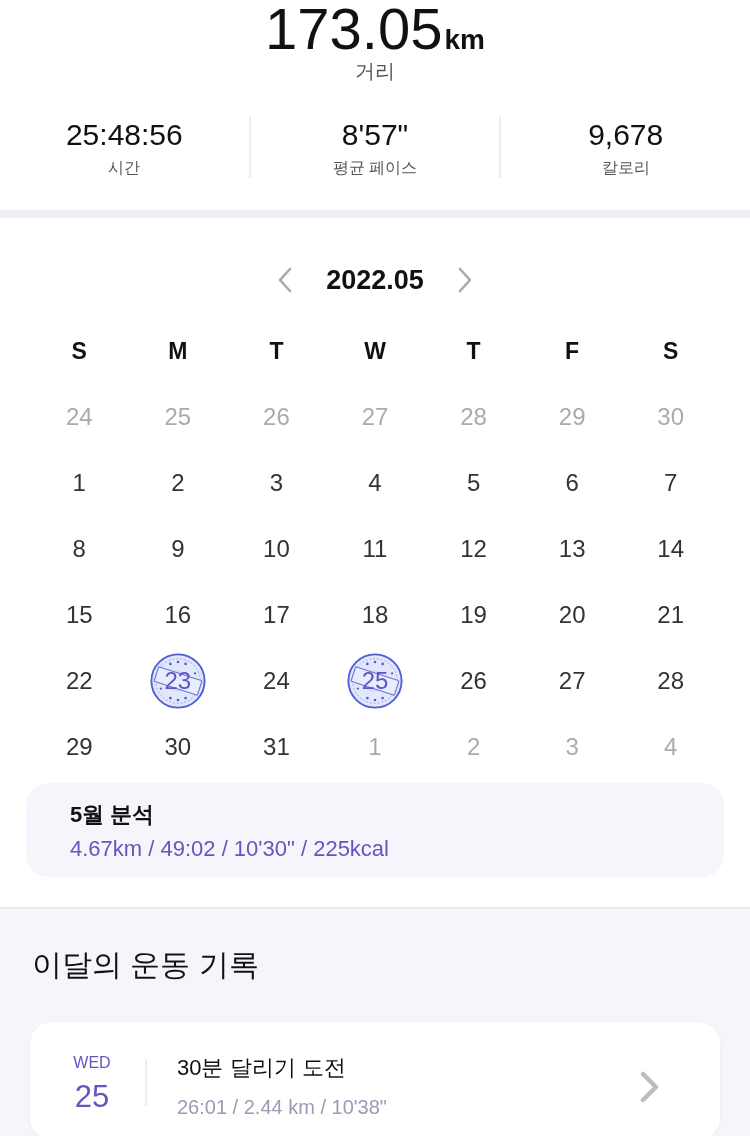 This screenshot has height=1136, width=750. I want to click on calendar-day: 30, so click(178, 747).